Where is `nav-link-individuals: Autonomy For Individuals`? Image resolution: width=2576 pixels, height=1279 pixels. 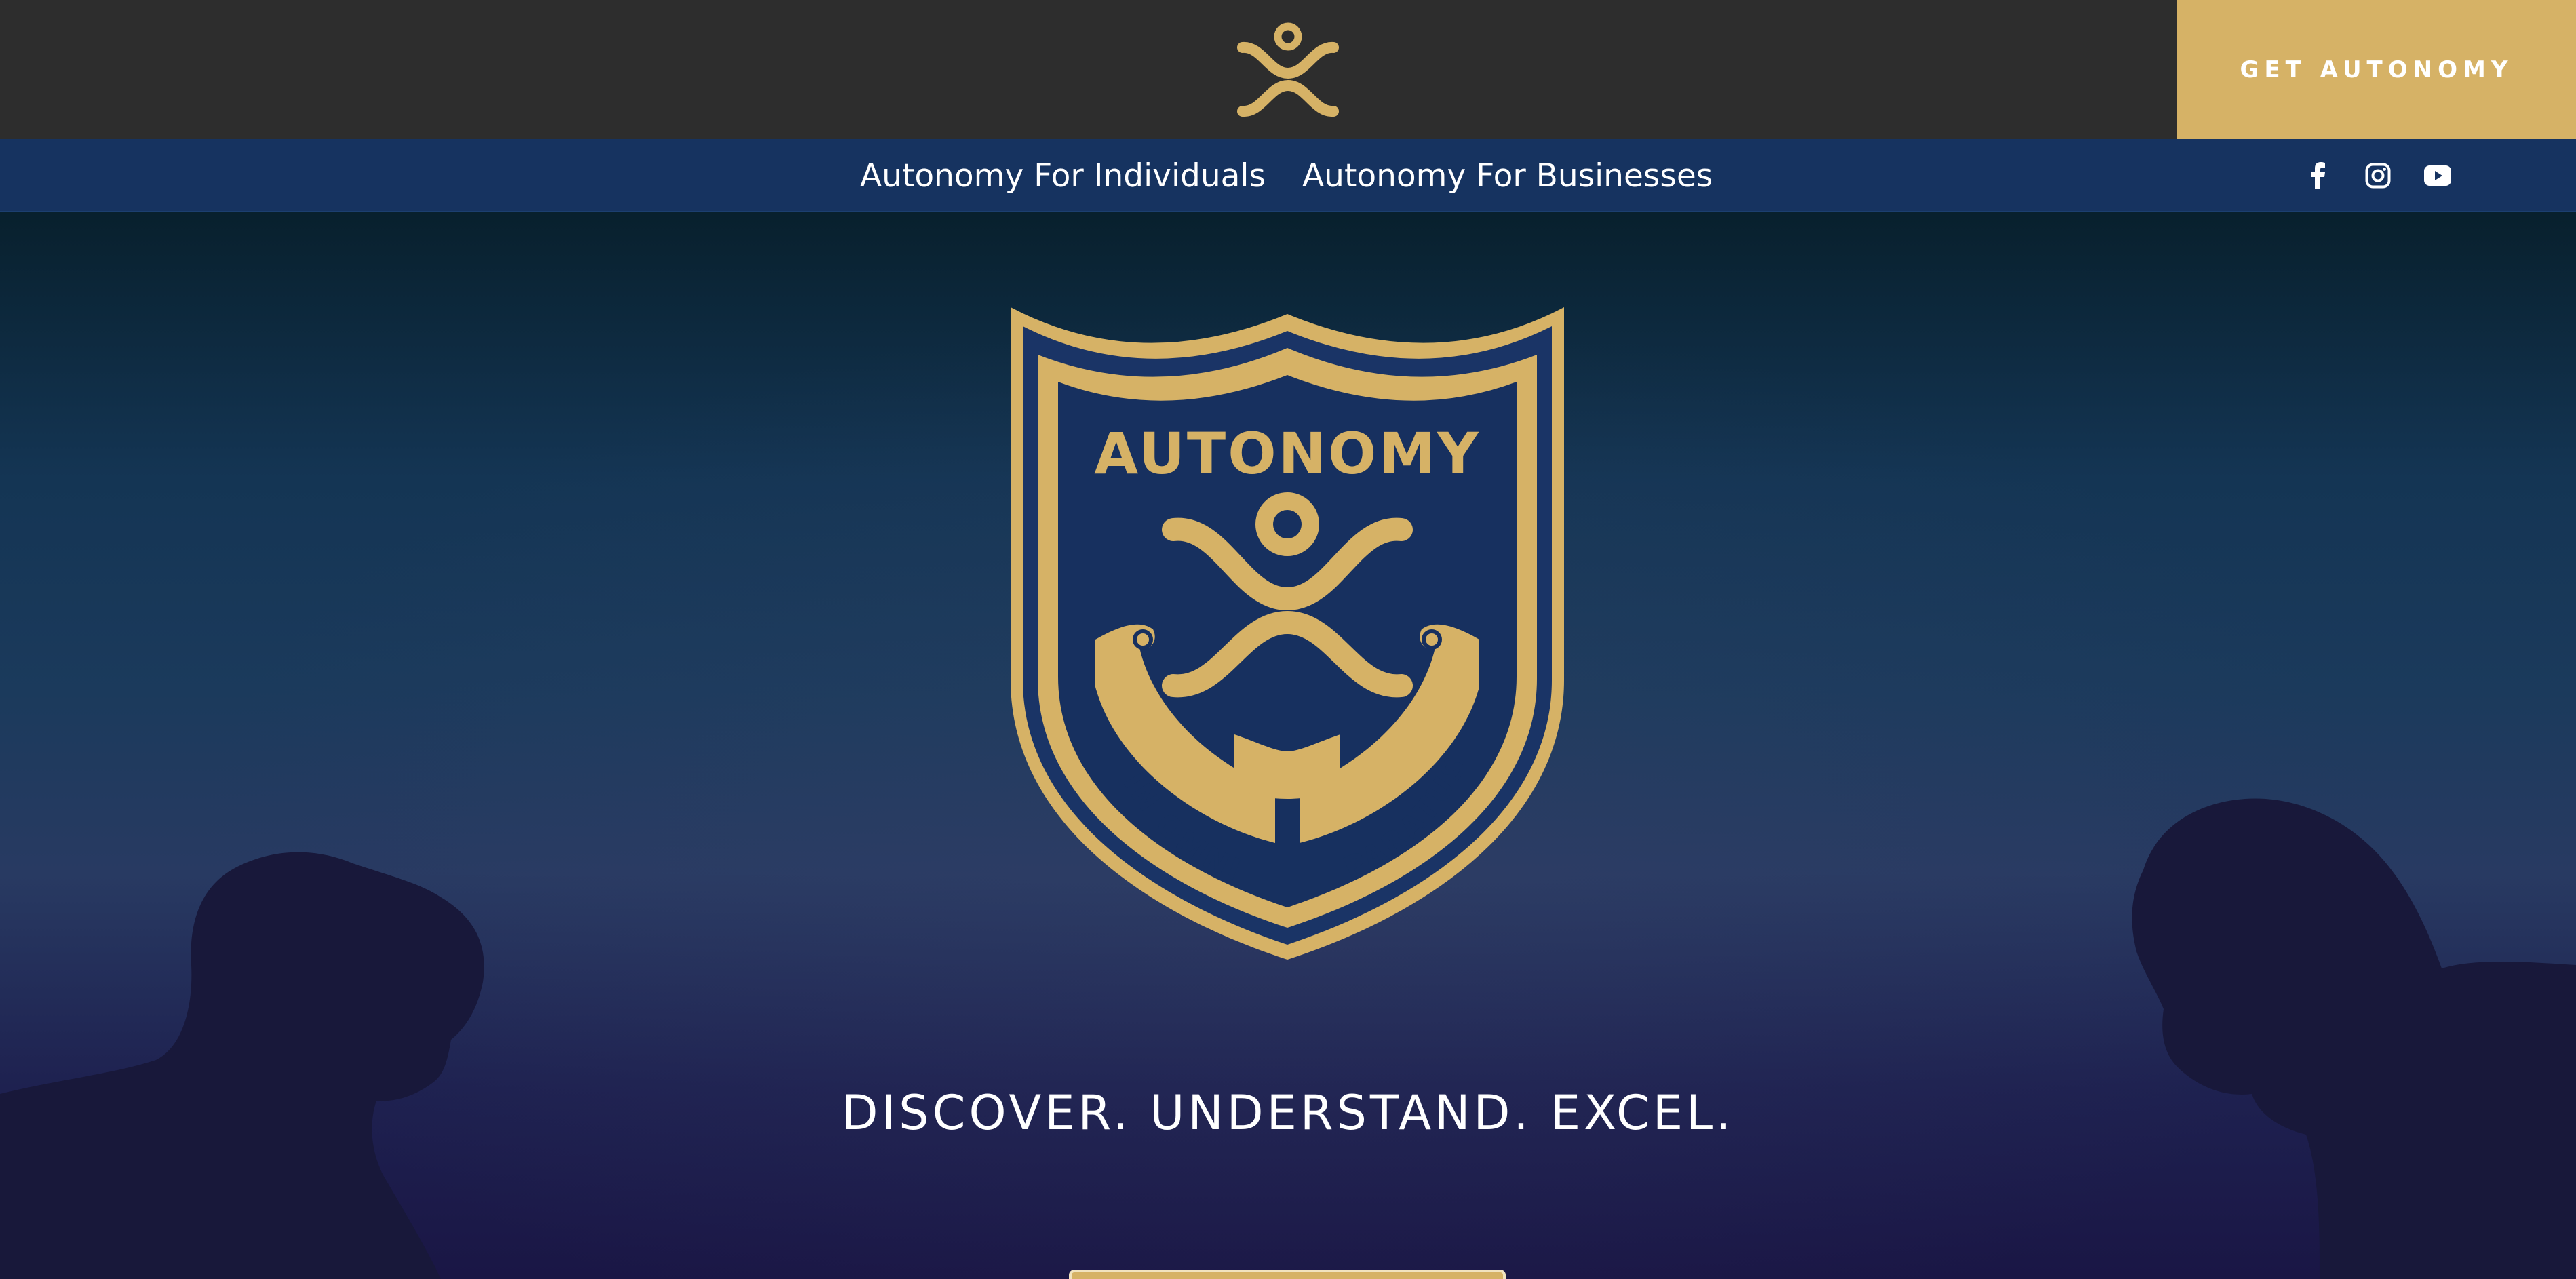
nav-link-individuals: Autonomy For Individuals is located at coordinates (1063, 175).